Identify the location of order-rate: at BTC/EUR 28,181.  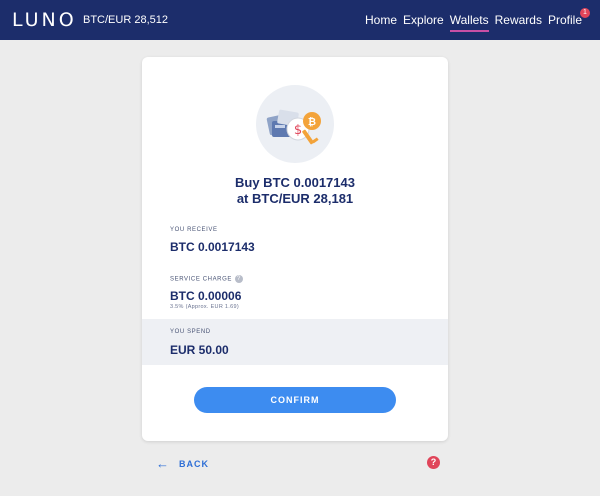
(295, 198).